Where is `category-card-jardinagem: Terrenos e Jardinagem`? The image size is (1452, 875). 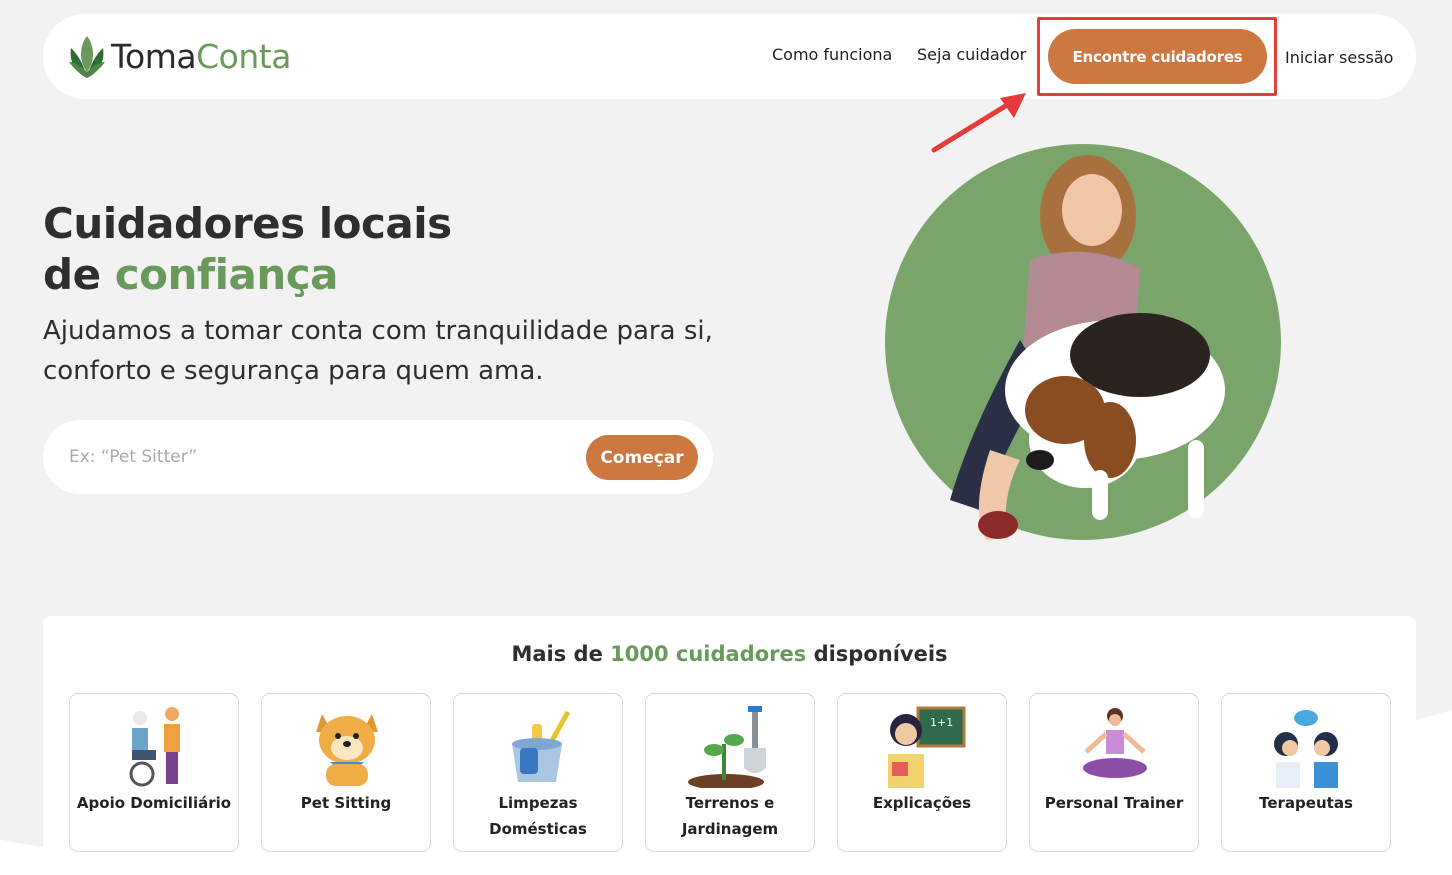 category-card-jardinagem: Terrenos e Jardinagem is located at coordinates (730, 772).